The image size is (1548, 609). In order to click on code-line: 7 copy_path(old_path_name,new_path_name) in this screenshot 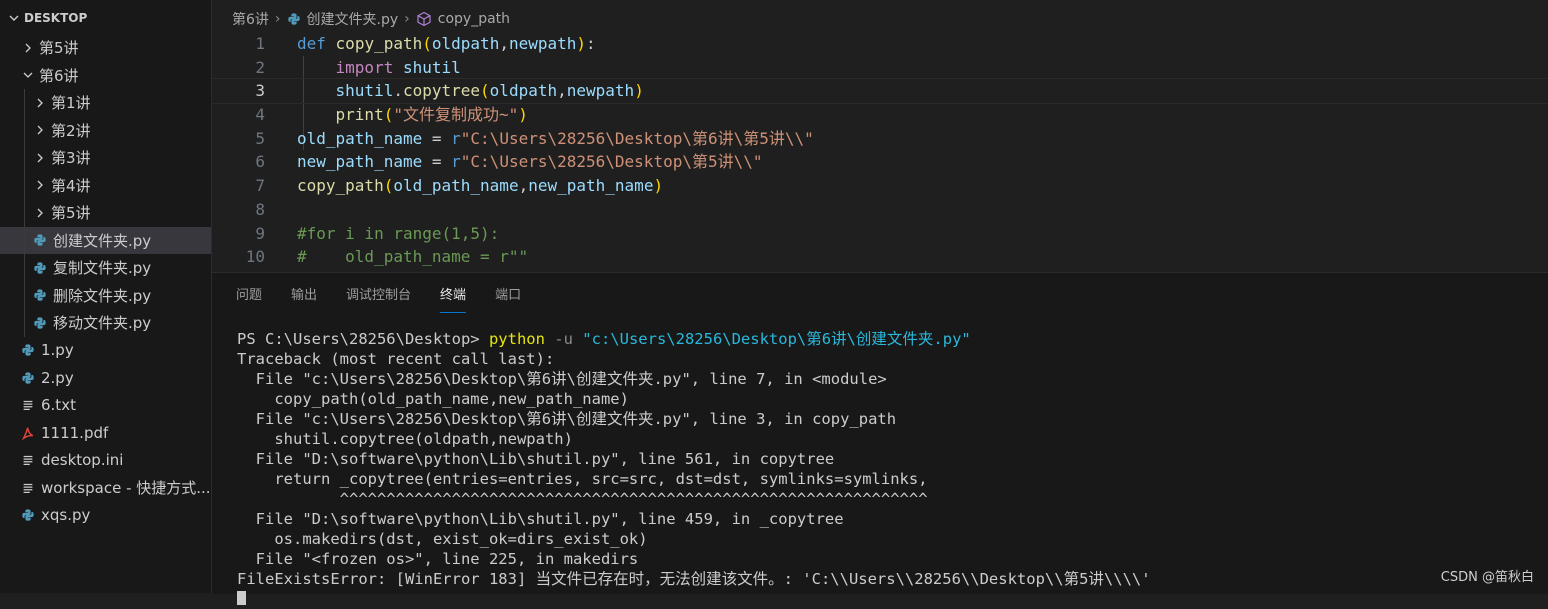, I will do `click(880, 186)`.